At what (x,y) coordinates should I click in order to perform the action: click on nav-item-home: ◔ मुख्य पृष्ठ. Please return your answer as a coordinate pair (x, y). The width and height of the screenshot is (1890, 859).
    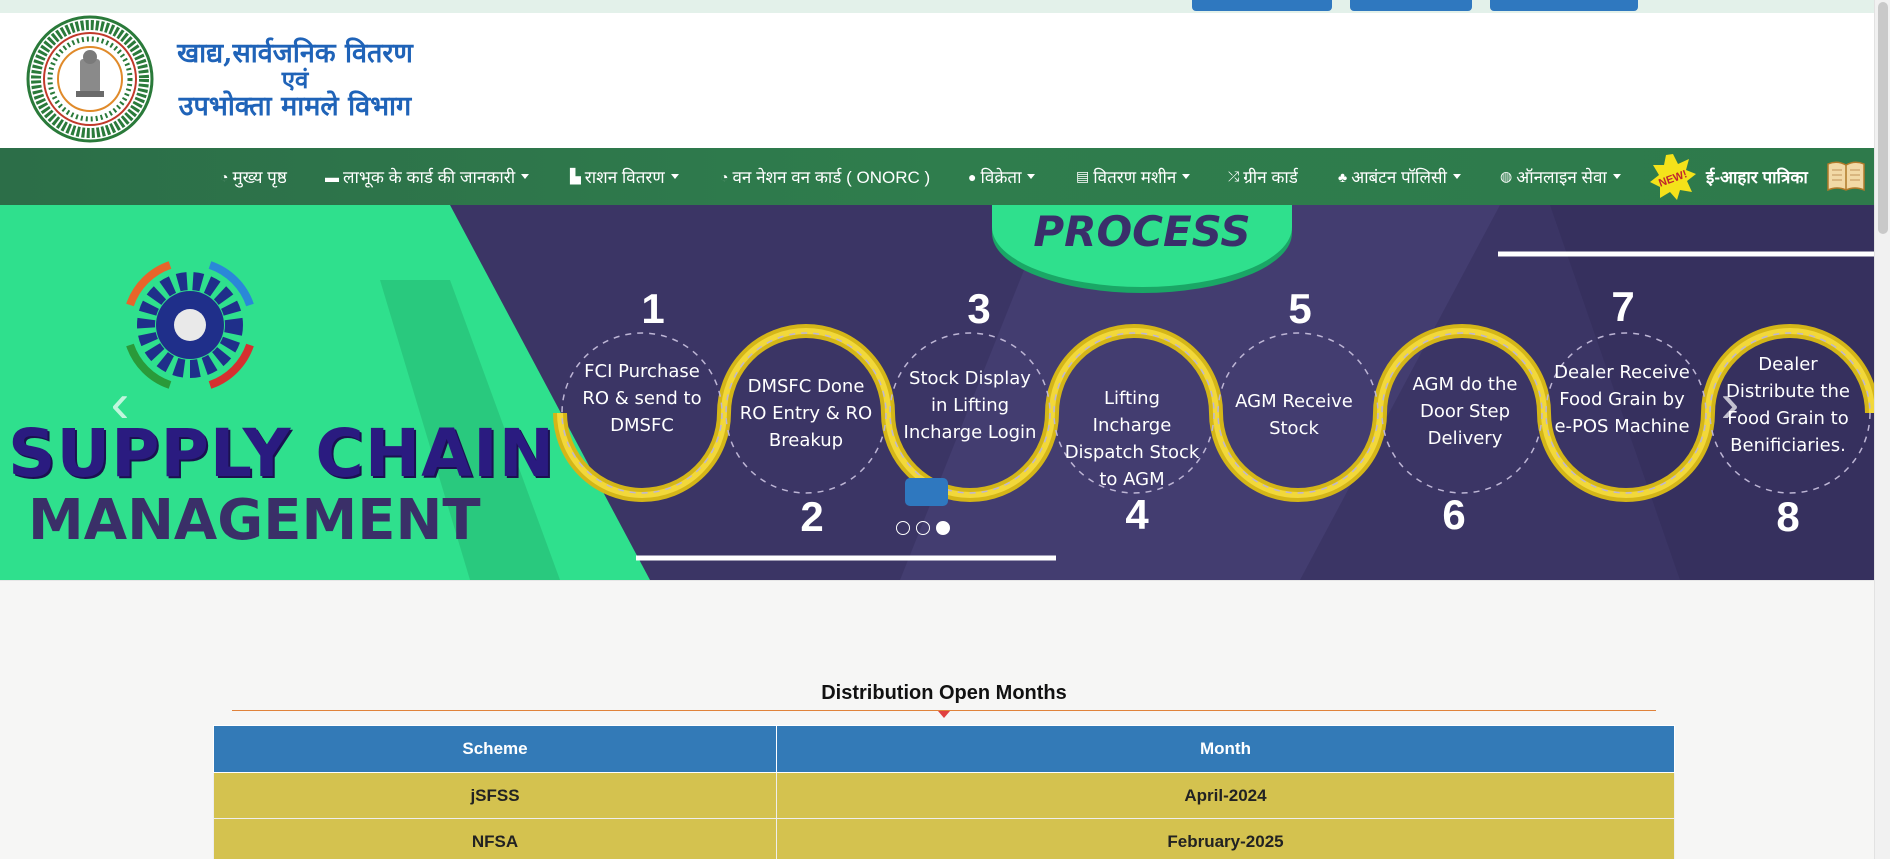
    Looking at the image, I should click on (253, 176).